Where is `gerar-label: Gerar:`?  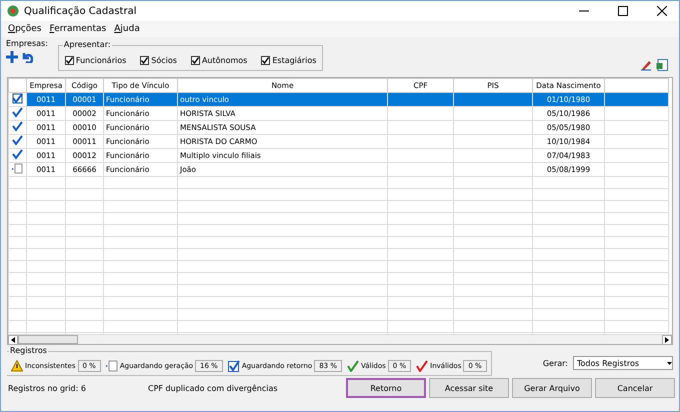 gerar-label: Gerar: is located at coordinates (555, 363).